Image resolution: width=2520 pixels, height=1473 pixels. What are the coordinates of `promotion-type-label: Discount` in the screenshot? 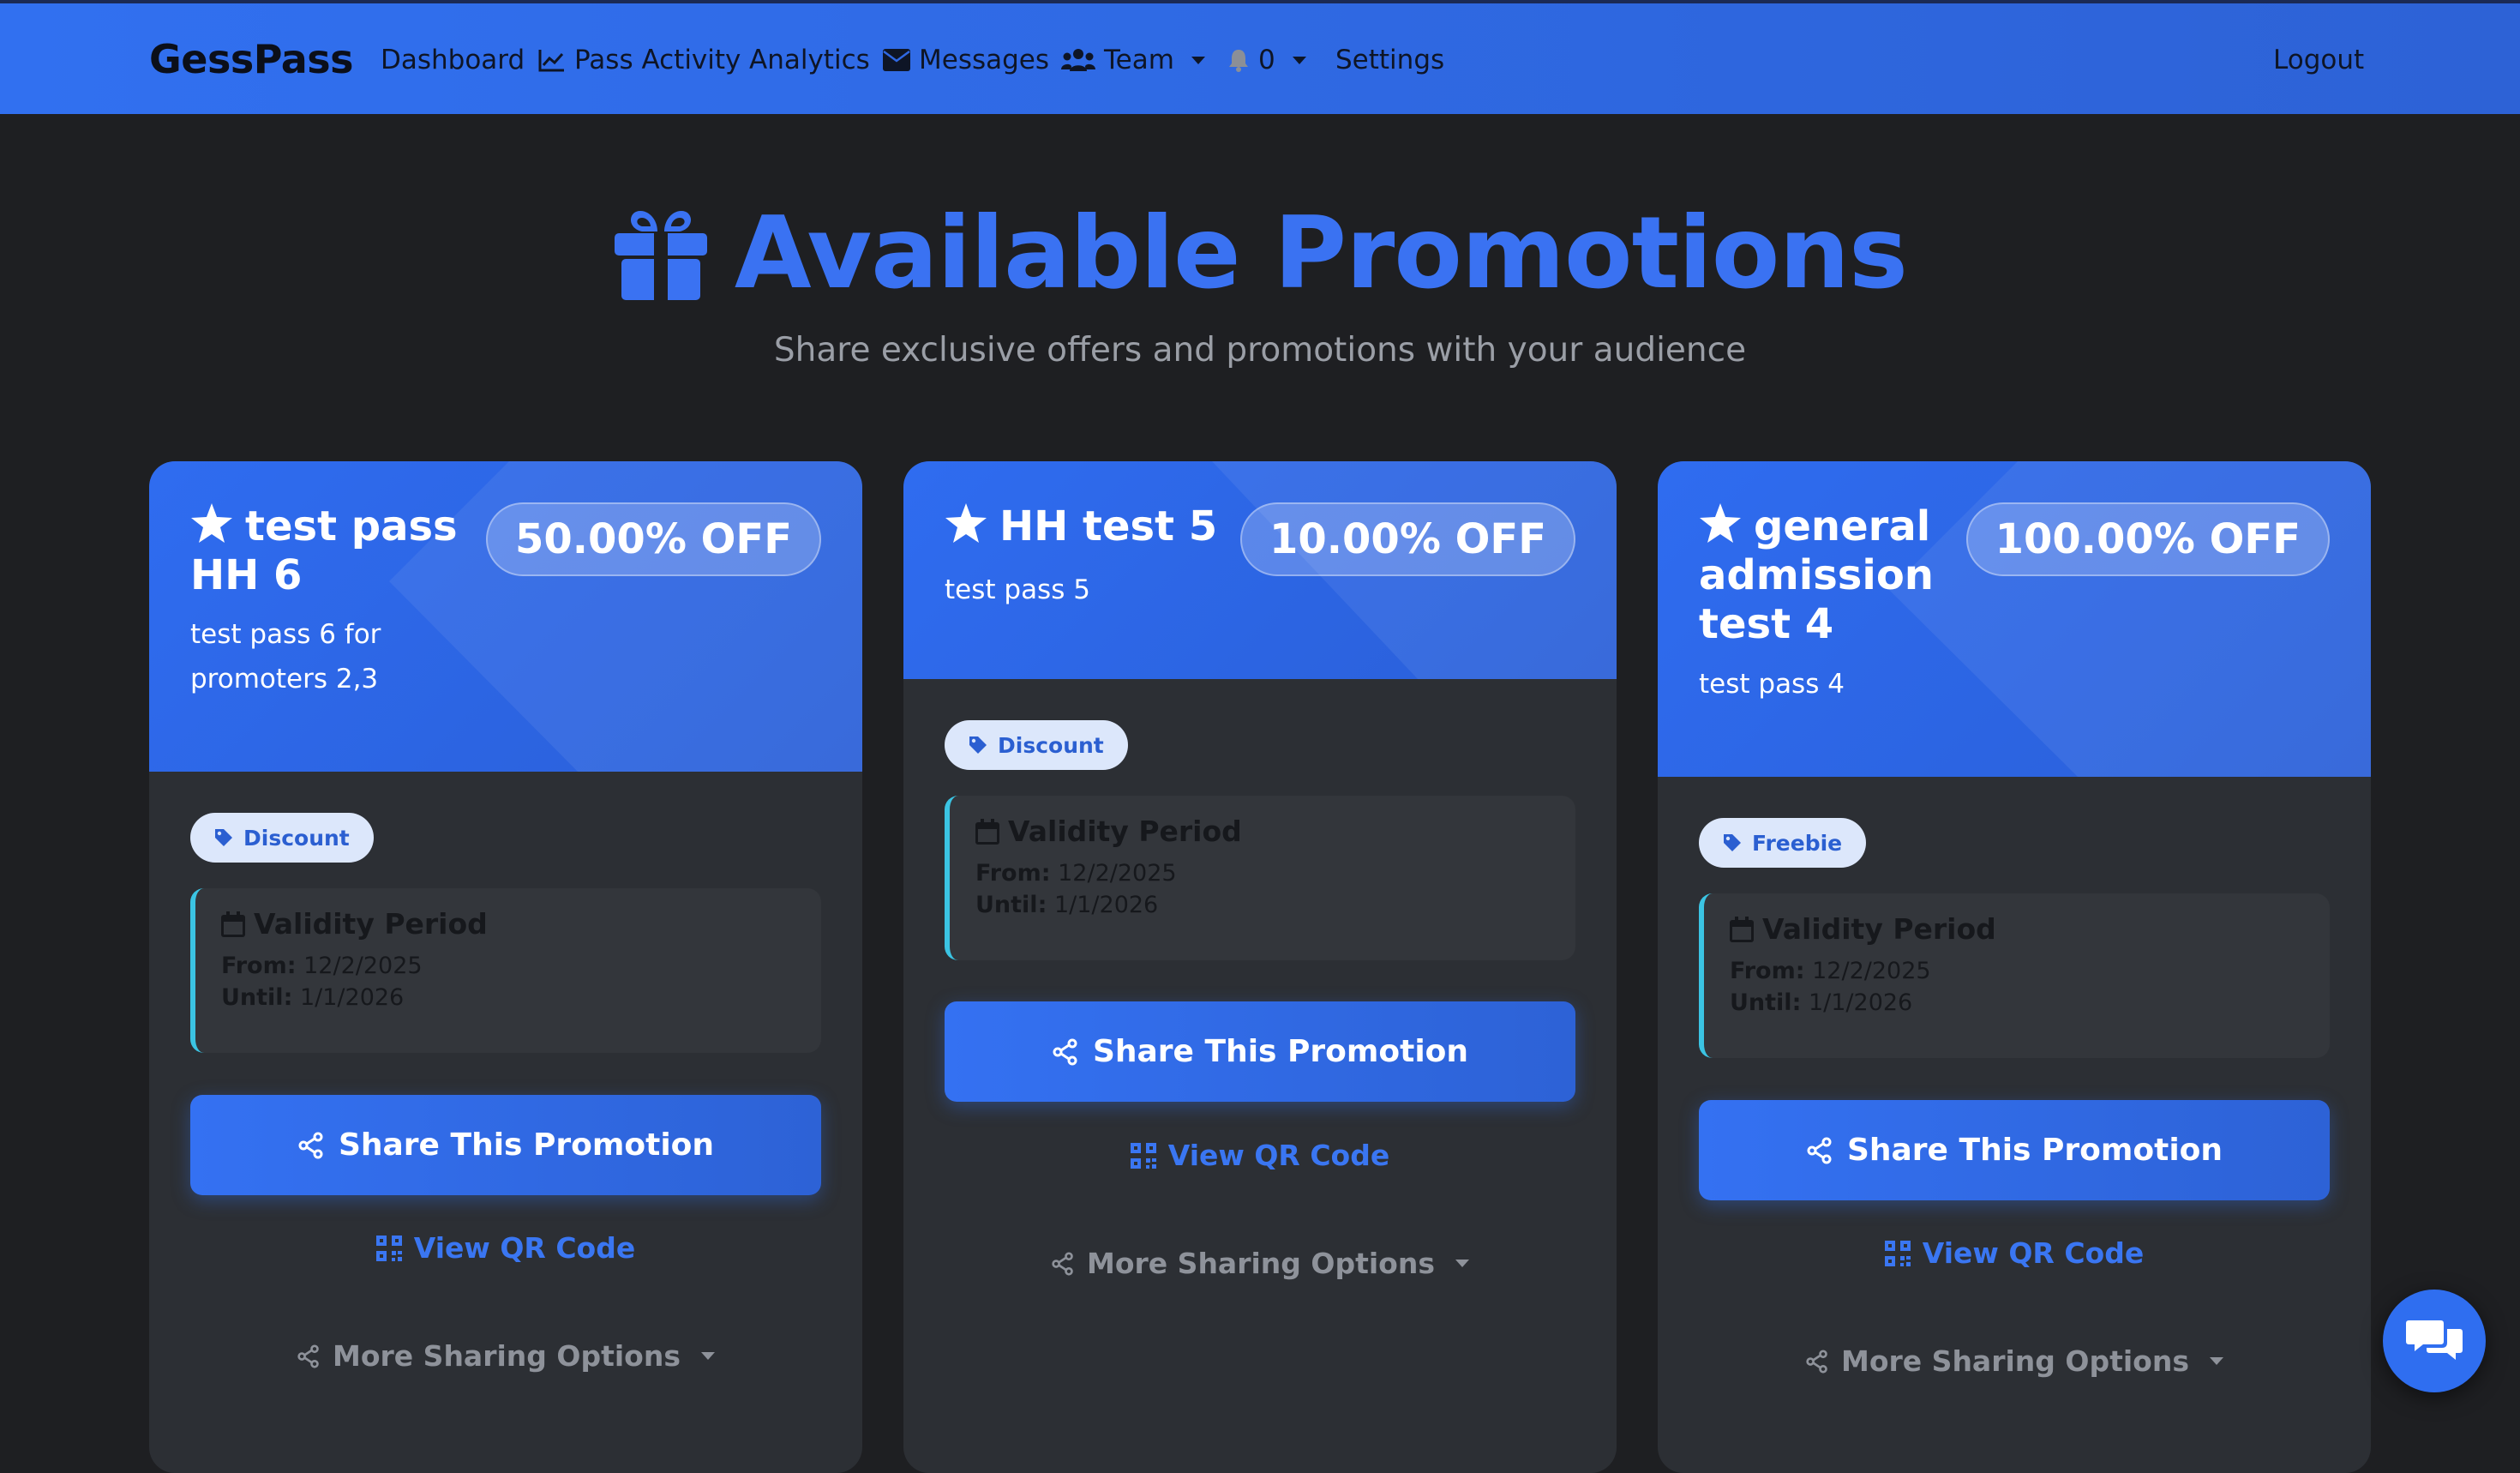 It's located at (296, 838).